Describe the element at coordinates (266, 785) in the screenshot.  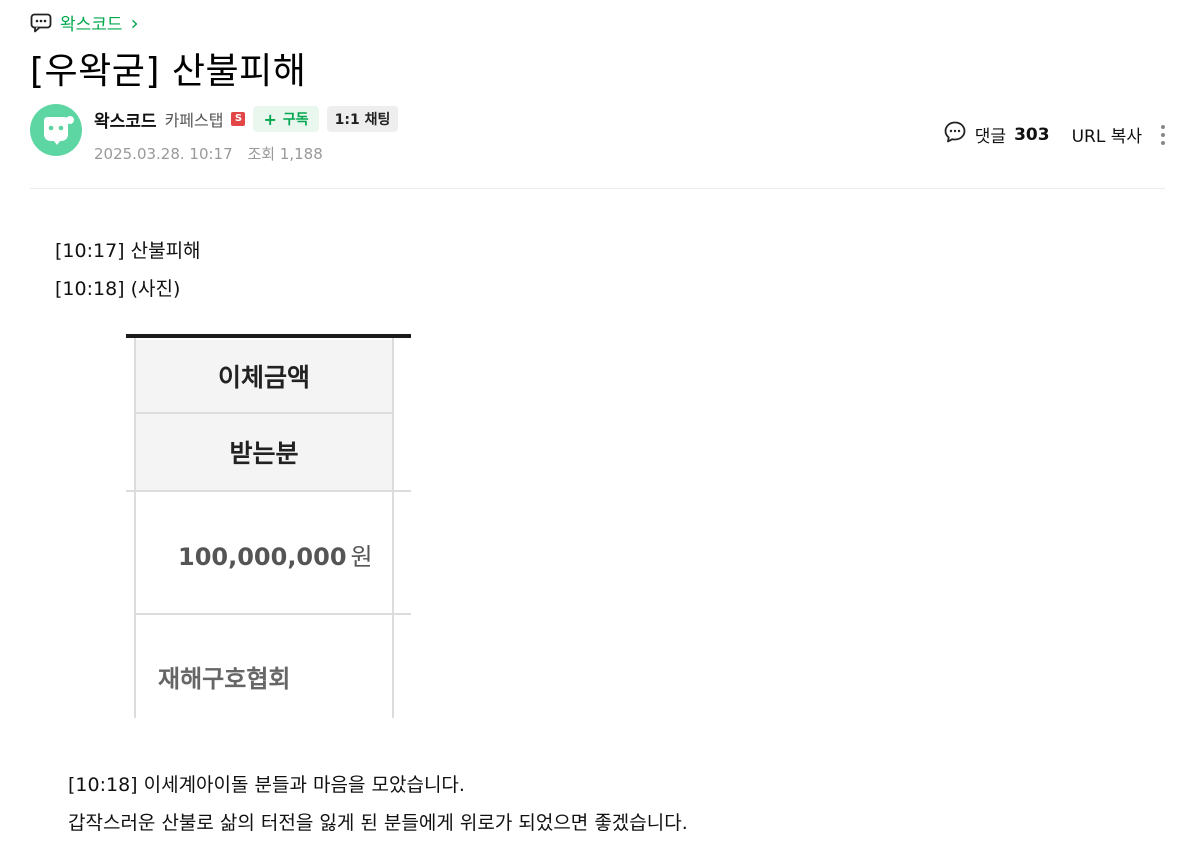
I see `content-line-3: [10:18] 이세계아이돌 분들과 마음을 모았습니다.` at that location.